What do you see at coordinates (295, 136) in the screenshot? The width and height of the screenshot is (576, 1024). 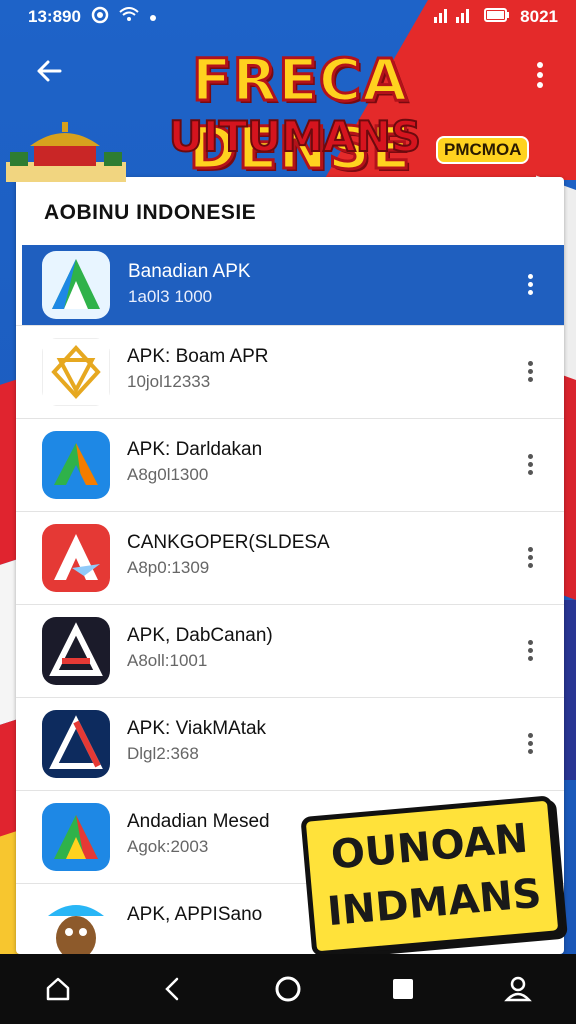 I see `banner-subtitle: UITUMANS` at bounding box center [295, 136].